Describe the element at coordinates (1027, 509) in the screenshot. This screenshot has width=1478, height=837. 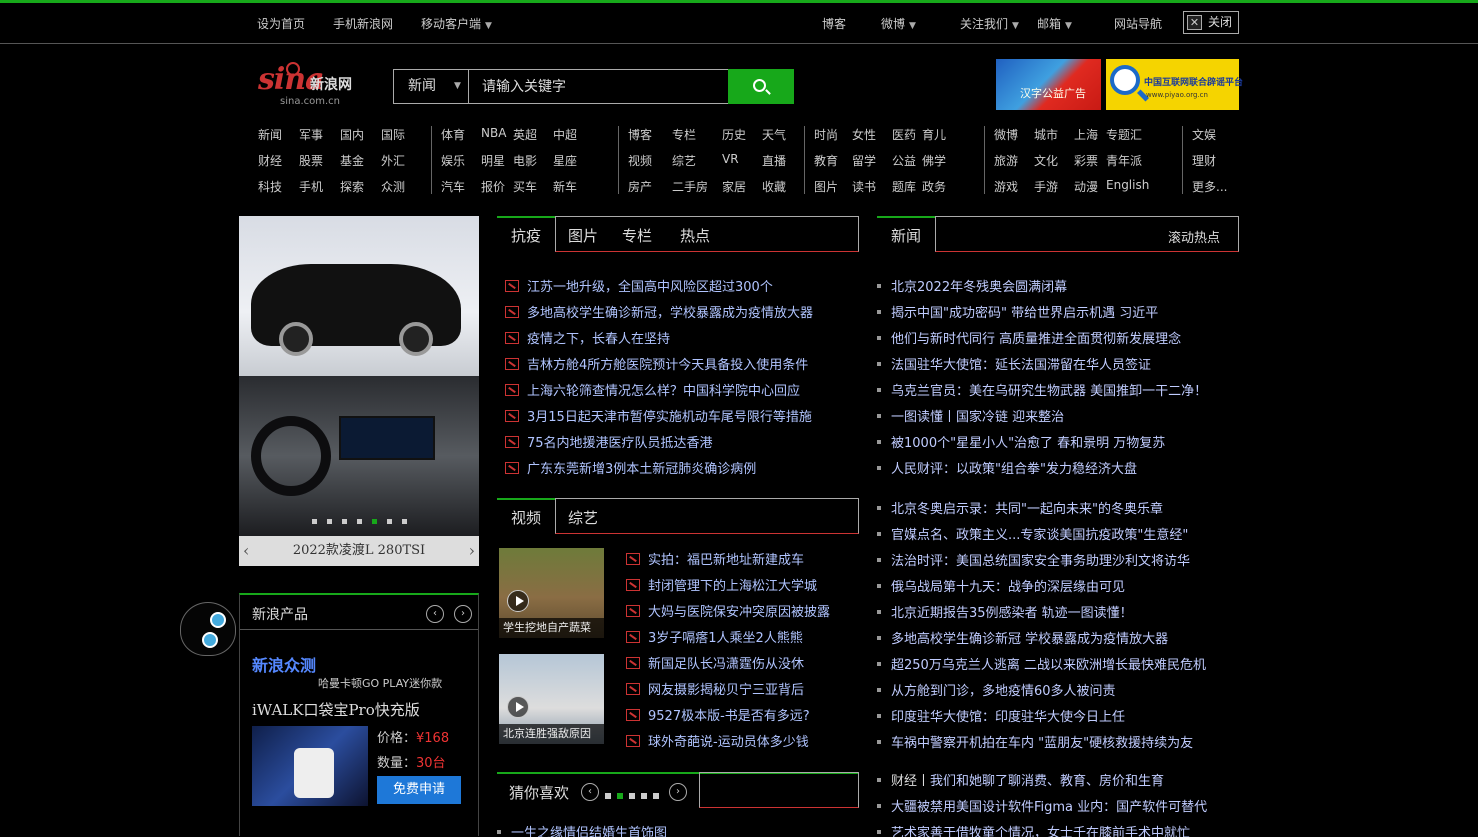
I see `news-link: 北京冬奥启示录：共同"一起向未来"的冬奥乐章` at that location.